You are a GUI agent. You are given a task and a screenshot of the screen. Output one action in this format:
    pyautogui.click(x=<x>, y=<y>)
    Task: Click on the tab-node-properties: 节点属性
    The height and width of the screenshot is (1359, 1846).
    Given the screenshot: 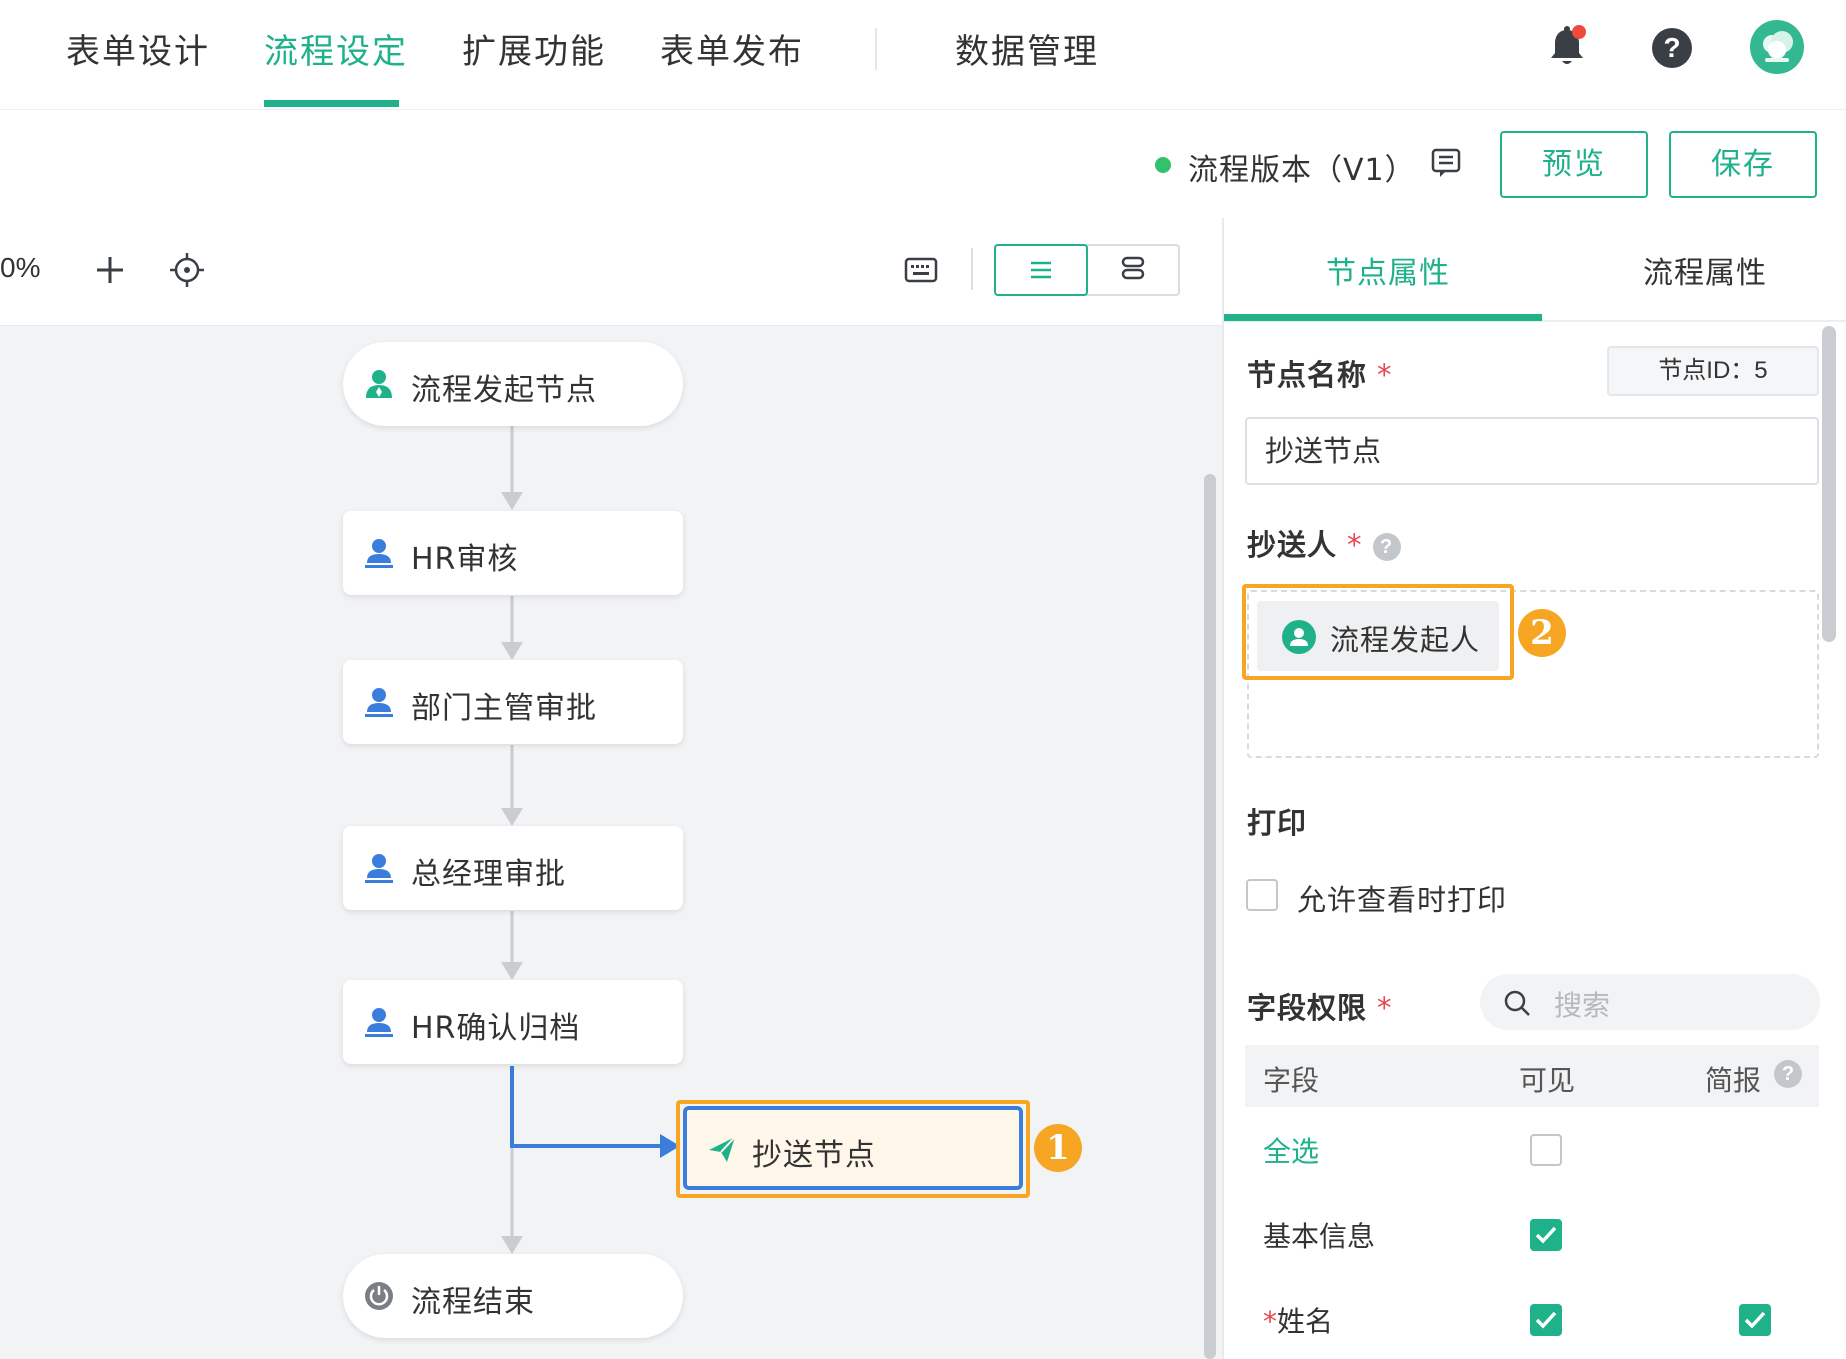 What is the action you would take?
    pyautogui.click(x=1388, y=270)
    